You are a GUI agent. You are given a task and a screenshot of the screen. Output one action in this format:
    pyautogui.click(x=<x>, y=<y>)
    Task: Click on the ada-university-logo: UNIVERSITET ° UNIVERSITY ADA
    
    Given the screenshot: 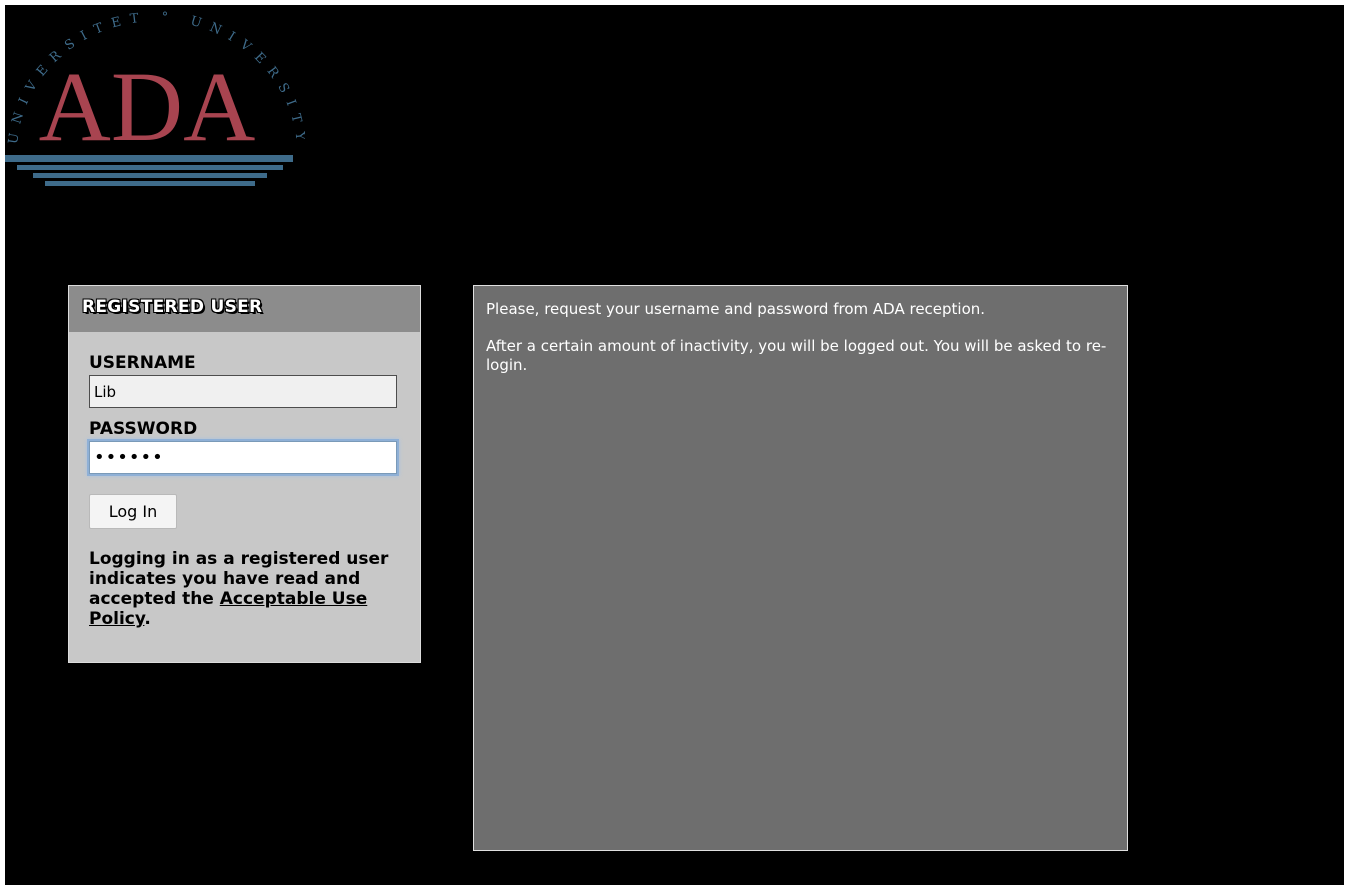 What is the action you would take?
    pyautogui.click(x=155, y=105)
    